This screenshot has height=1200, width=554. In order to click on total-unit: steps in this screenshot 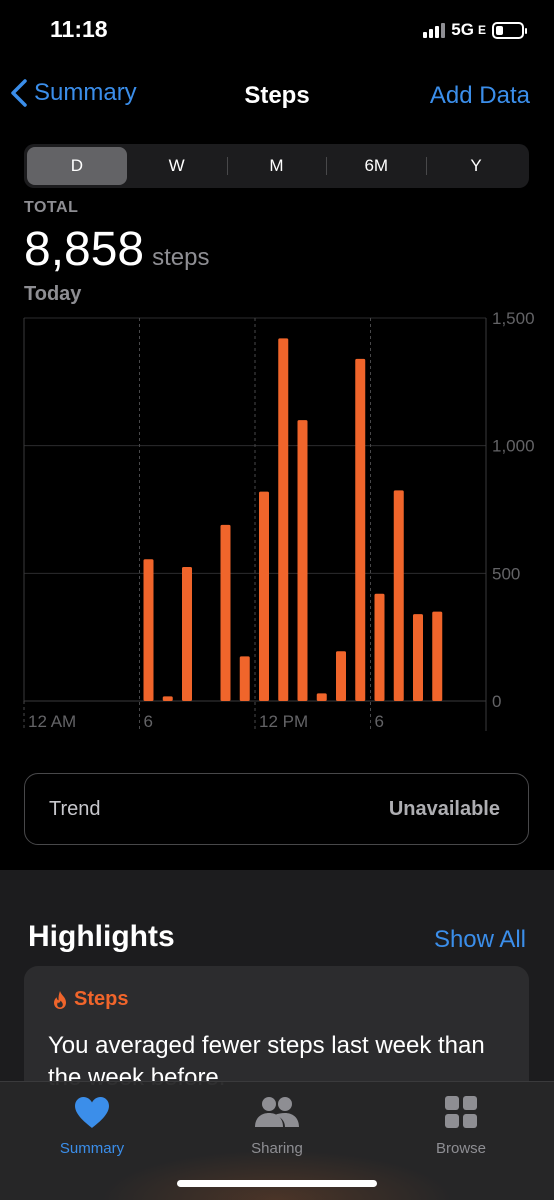, I will do `click(181, 257)`.